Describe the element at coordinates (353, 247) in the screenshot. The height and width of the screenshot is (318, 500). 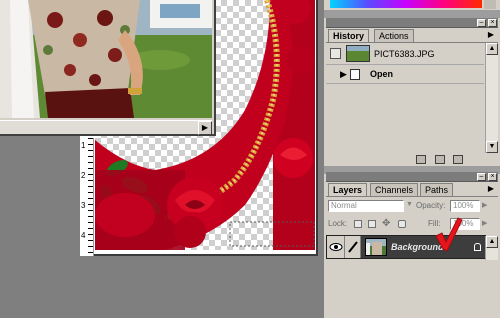
I see `paintbrush-icon` at that location.